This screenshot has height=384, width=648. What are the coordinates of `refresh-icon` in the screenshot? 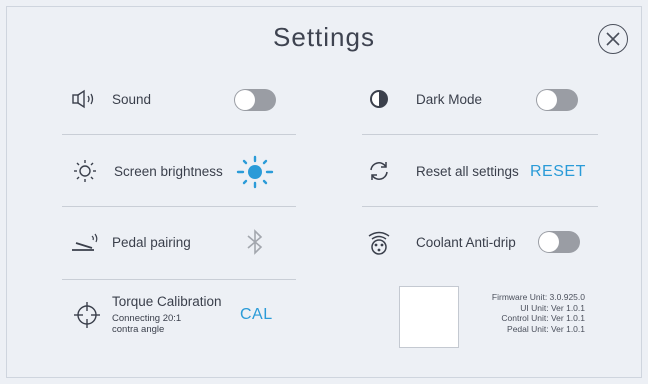 It's located at (379, 171).